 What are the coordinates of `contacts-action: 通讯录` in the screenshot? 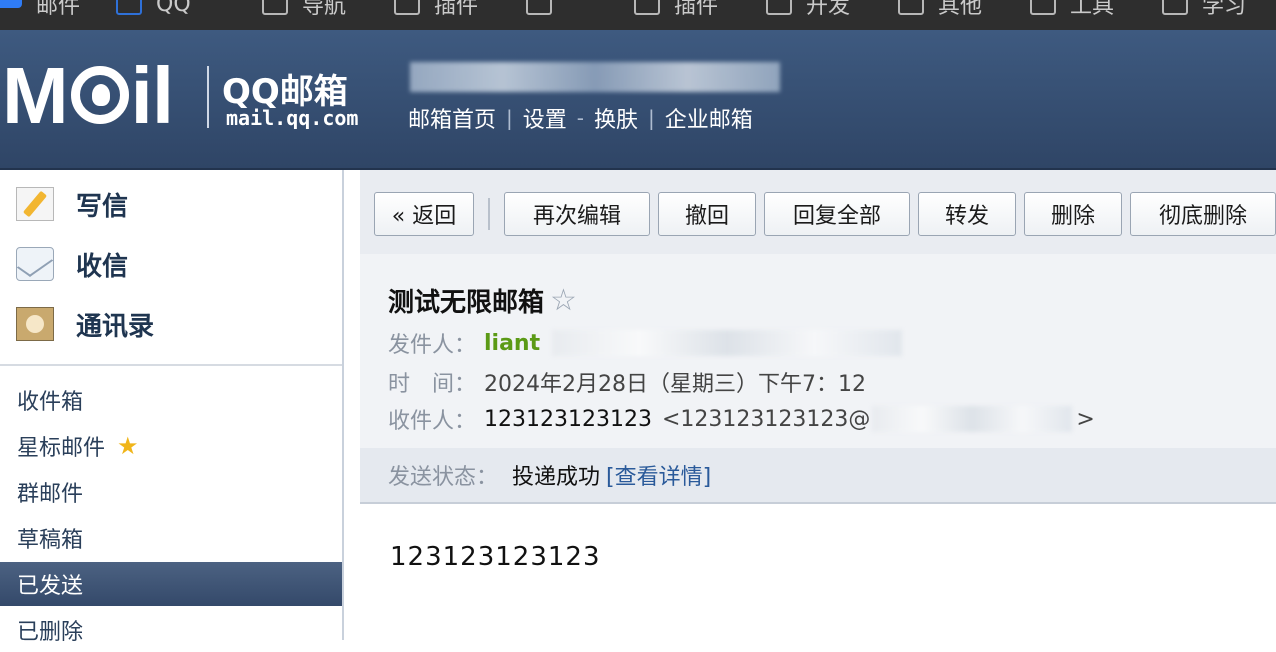 It's located at (85, 324).